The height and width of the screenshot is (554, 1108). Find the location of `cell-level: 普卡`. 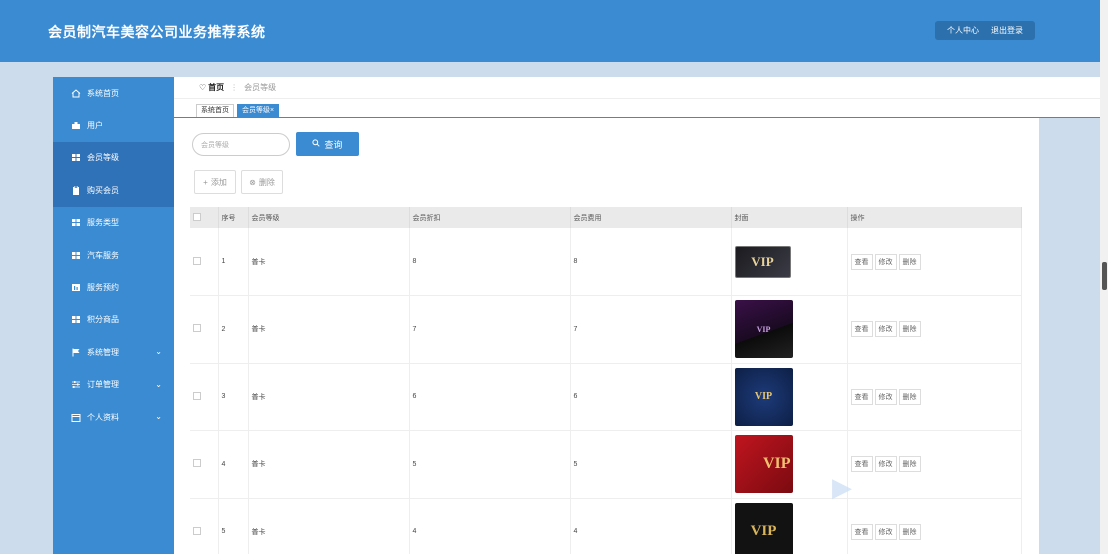

cell-level: 普卡 is located at coordinates (329, 397).